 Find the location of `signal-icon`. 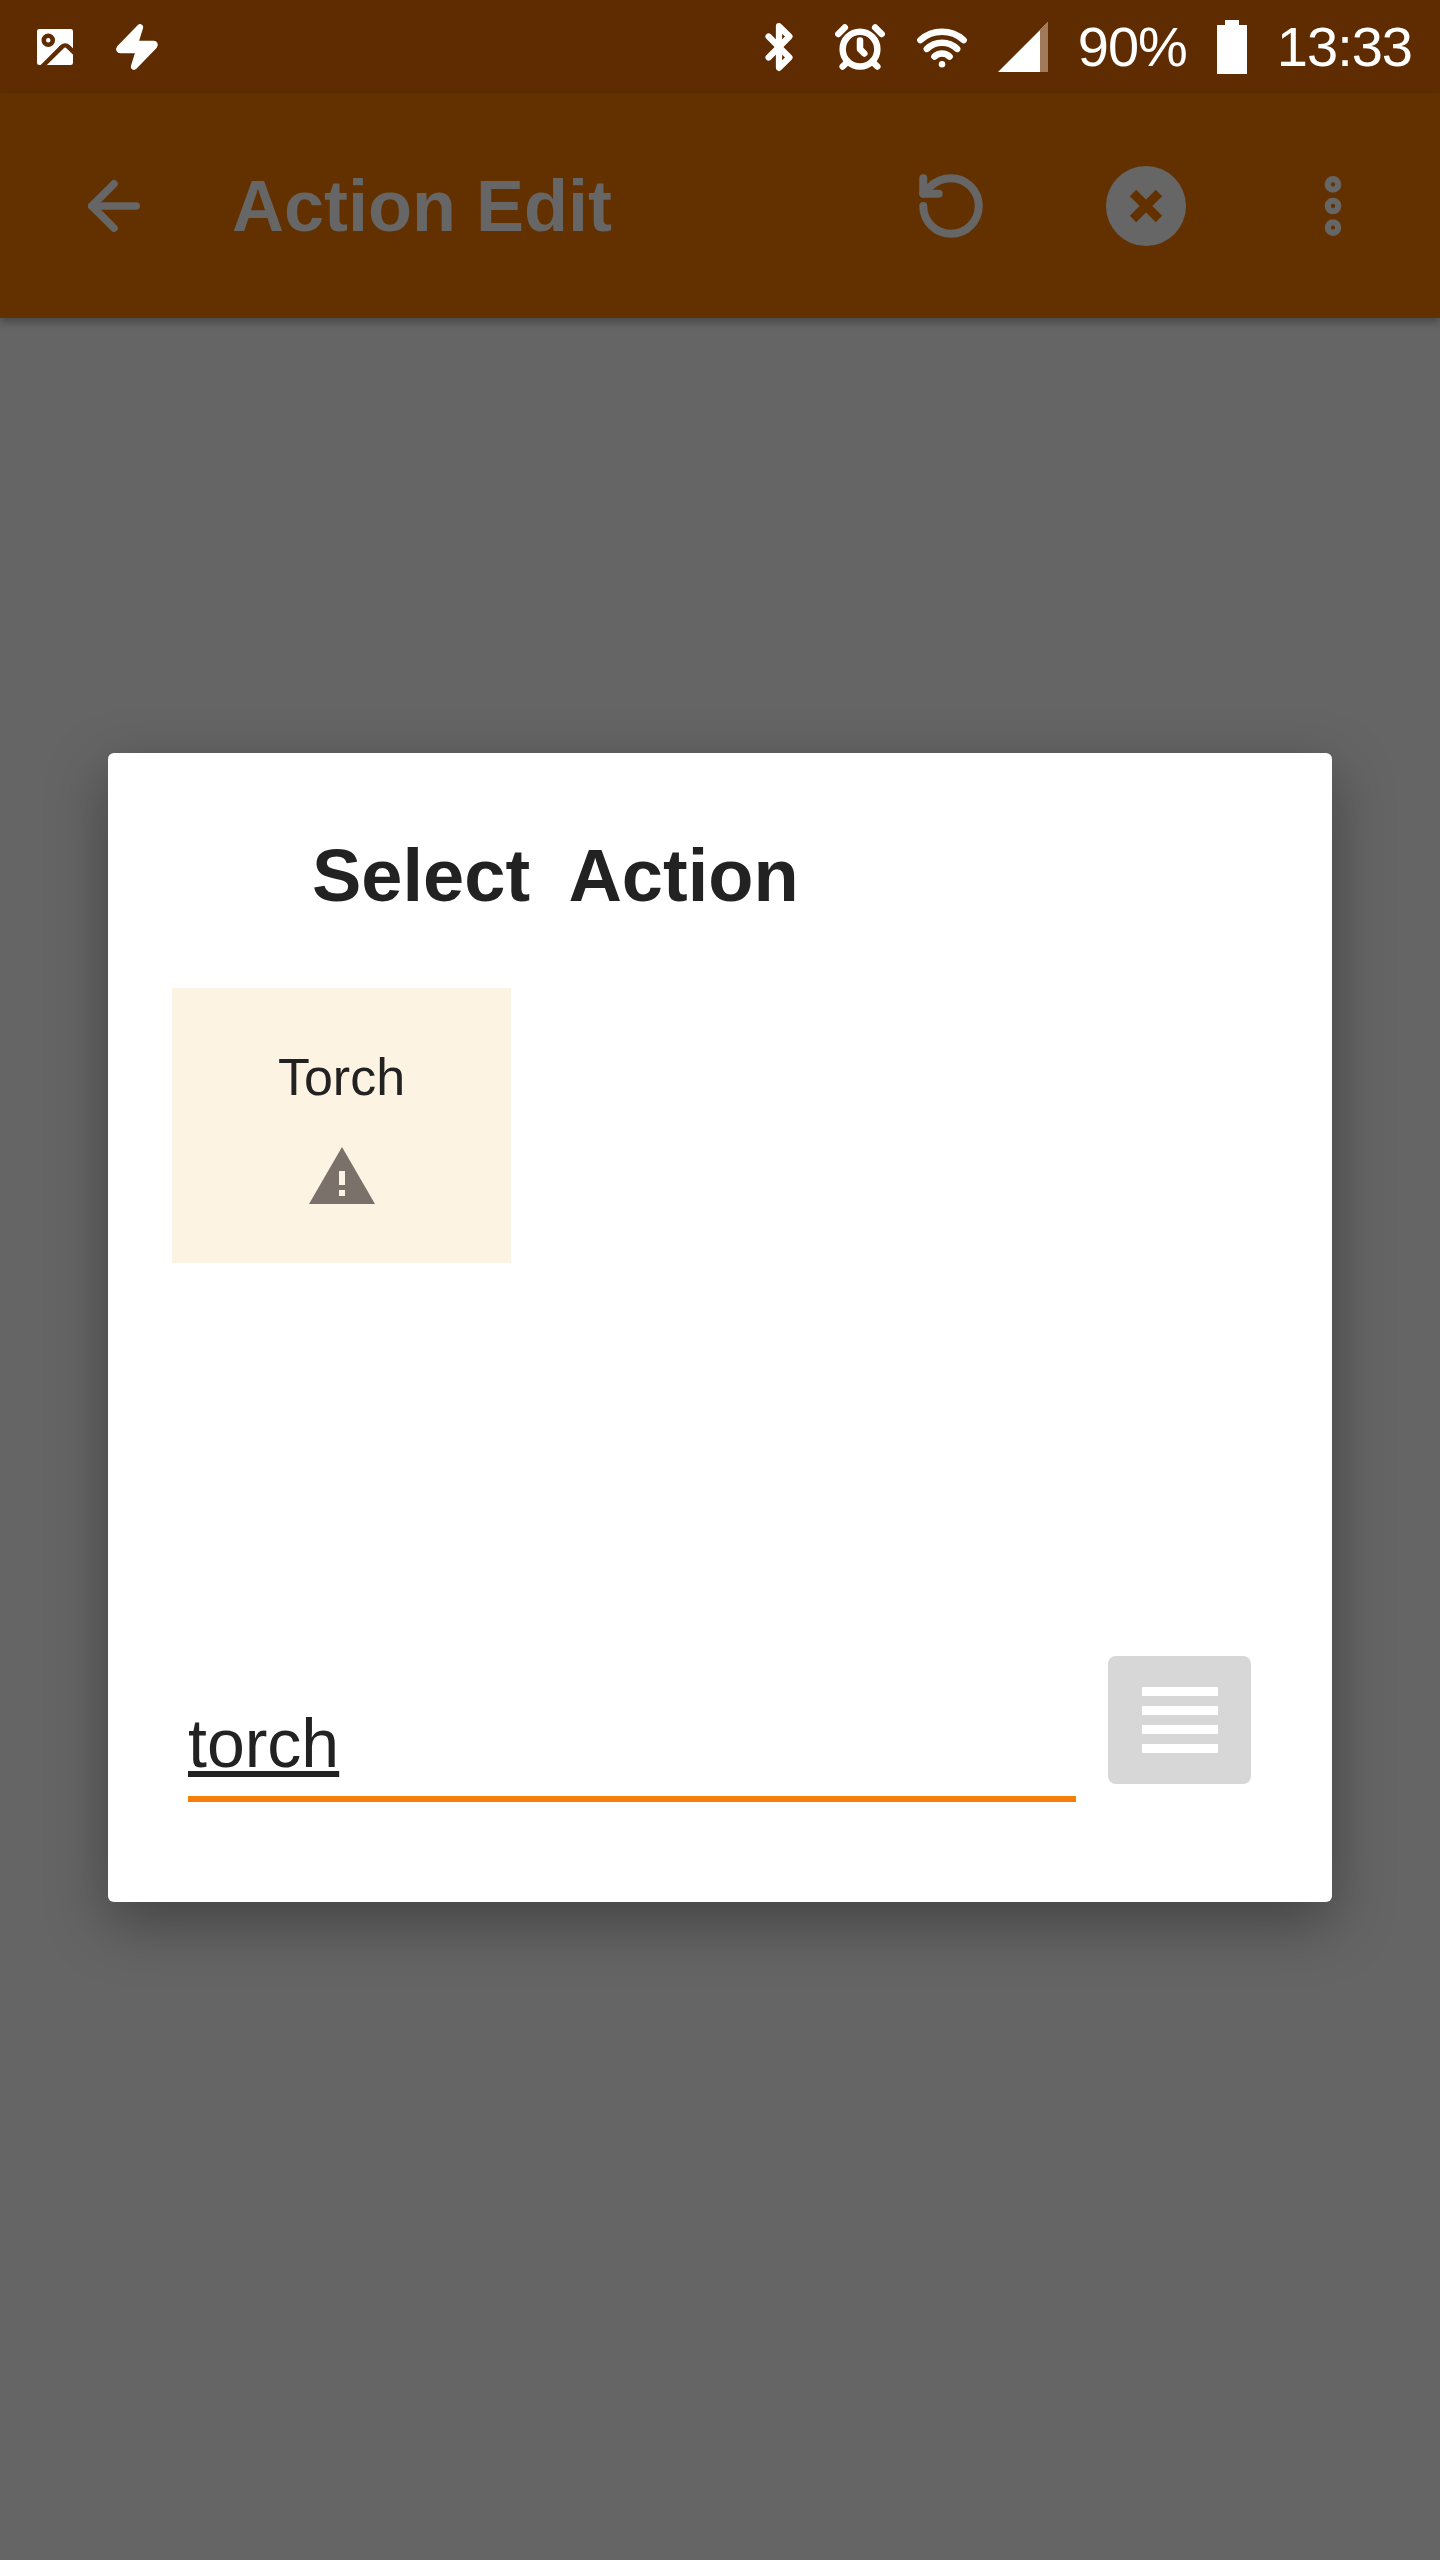

signal-icon is located at coordinates (1022, 46).